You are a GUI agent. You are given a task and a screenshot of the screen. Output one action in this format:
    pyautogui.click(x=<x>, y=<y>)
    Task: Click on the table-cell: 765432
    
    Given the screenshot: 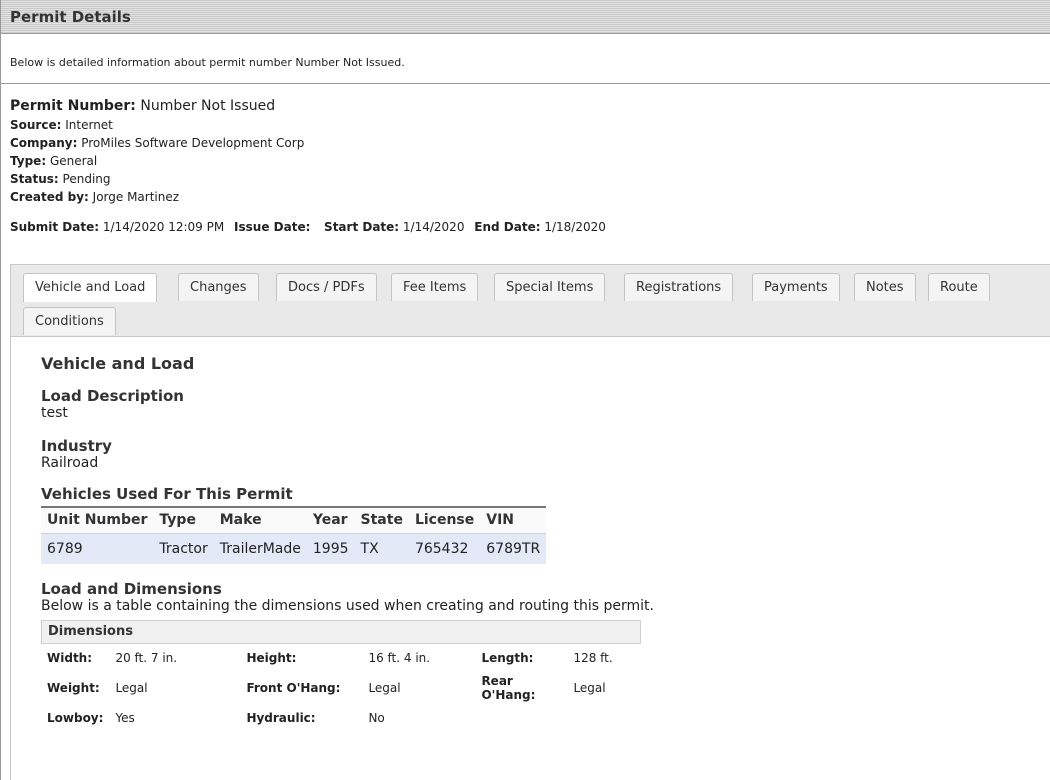 What is the action you would take?
    pyautogui.click(x=444, y=548)
    